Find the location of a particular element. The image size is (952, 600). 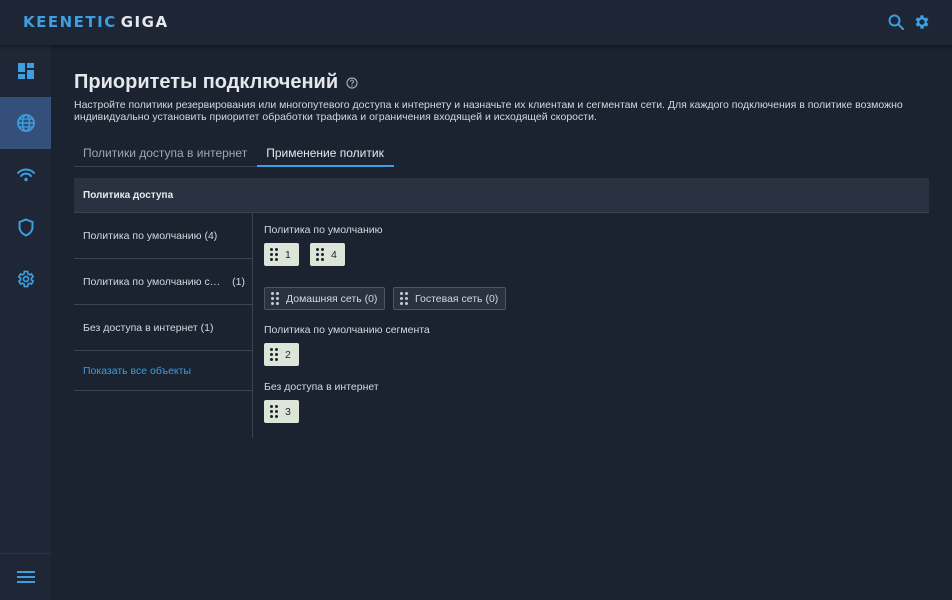

group-label-default-segment: Политика по умолчанию сегмента is located at coordinates (347, 330).